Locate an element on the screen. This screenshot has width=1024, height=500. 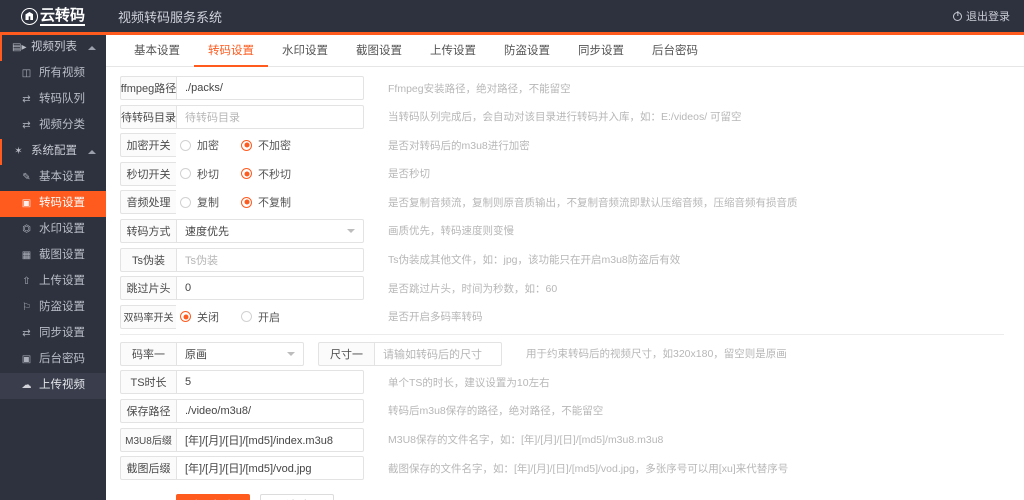
ffmpeg-path-input: ./packs/ is located at coordinates (270, 88).